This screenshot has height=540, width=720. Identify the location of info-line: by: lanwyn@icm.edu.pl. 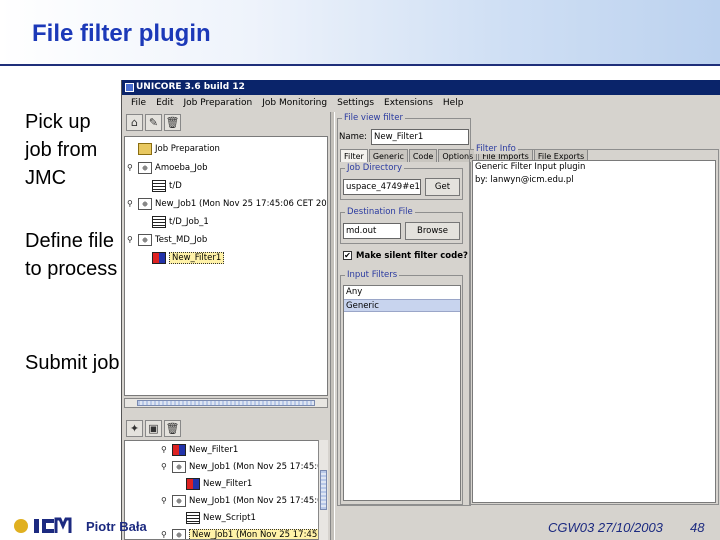
(524, 180).